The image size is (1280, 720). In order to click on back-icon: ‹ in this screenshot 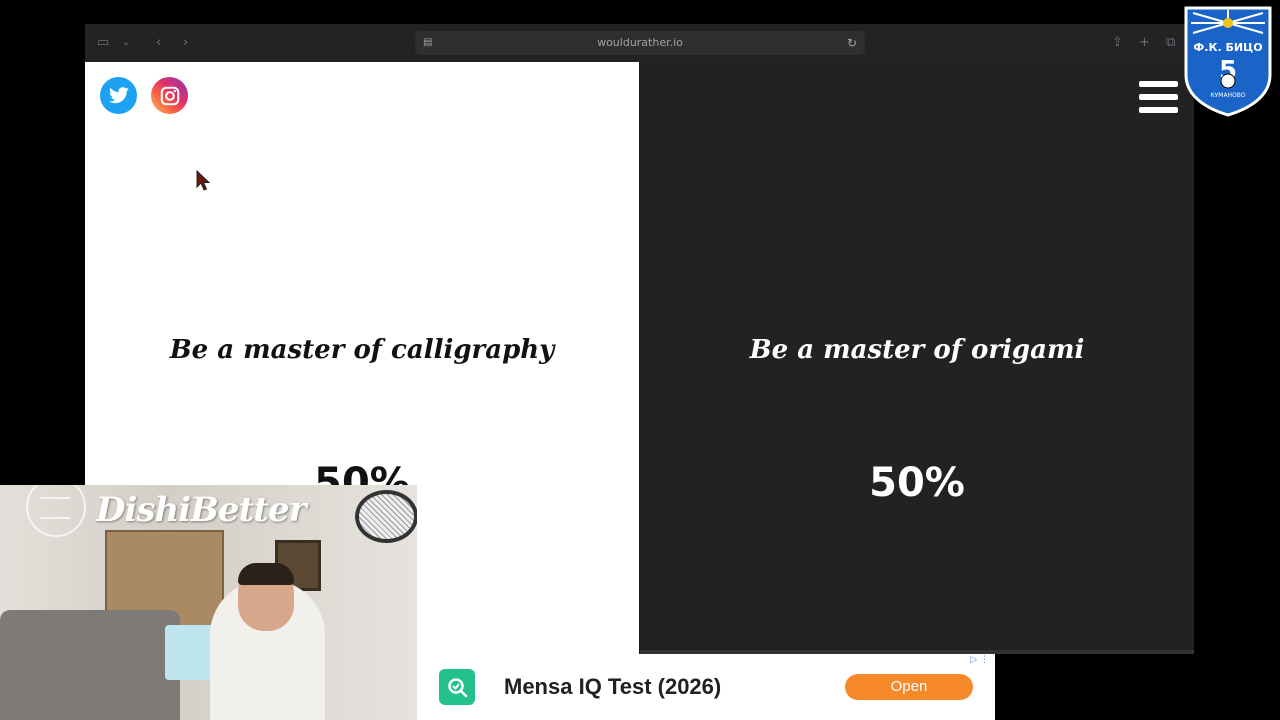, I will do `click(158, 43)`.